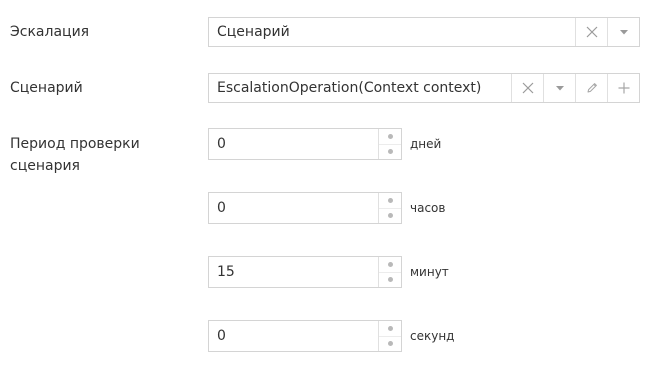  I want to click on days-stepper: 0, so click(305, 144).